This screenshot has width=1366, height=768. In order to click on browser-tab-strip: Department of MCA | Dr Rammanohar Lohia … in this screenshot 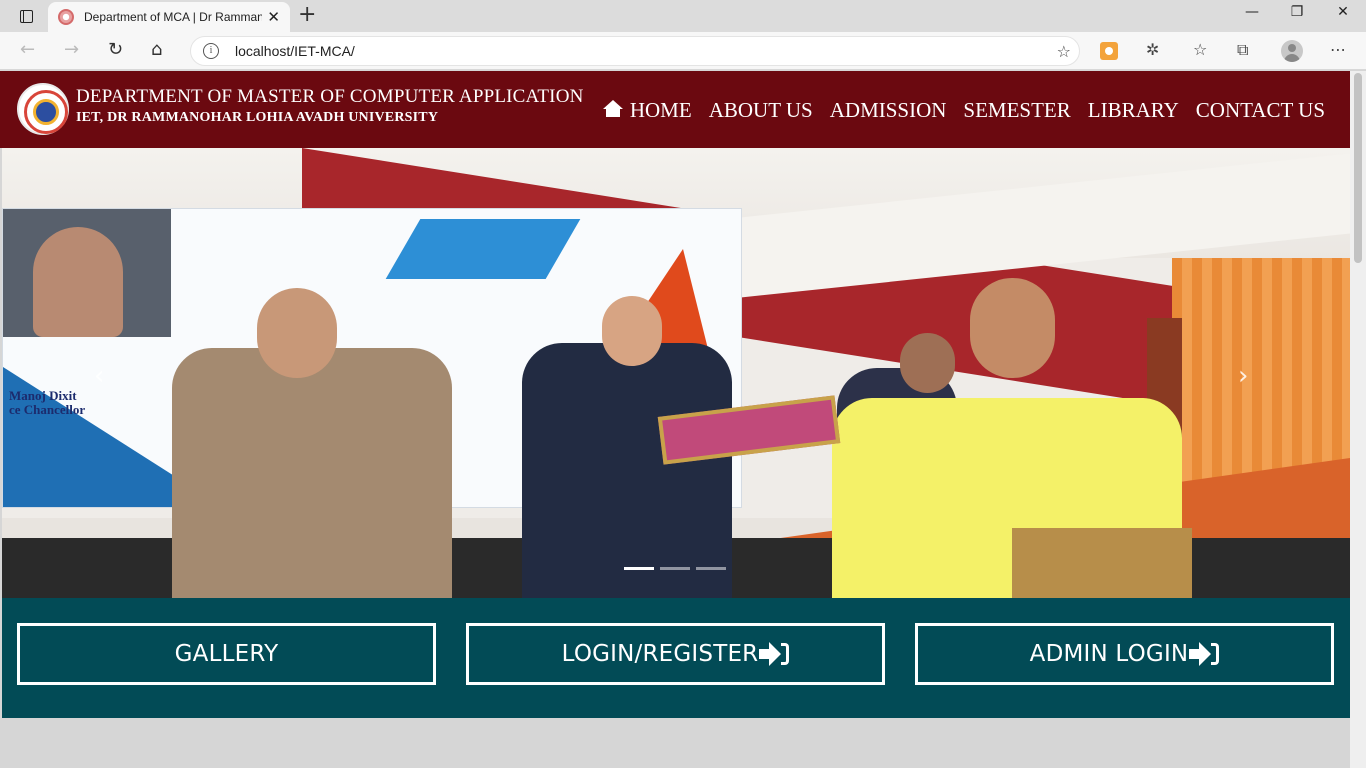, I will do `click(683, 16)`.